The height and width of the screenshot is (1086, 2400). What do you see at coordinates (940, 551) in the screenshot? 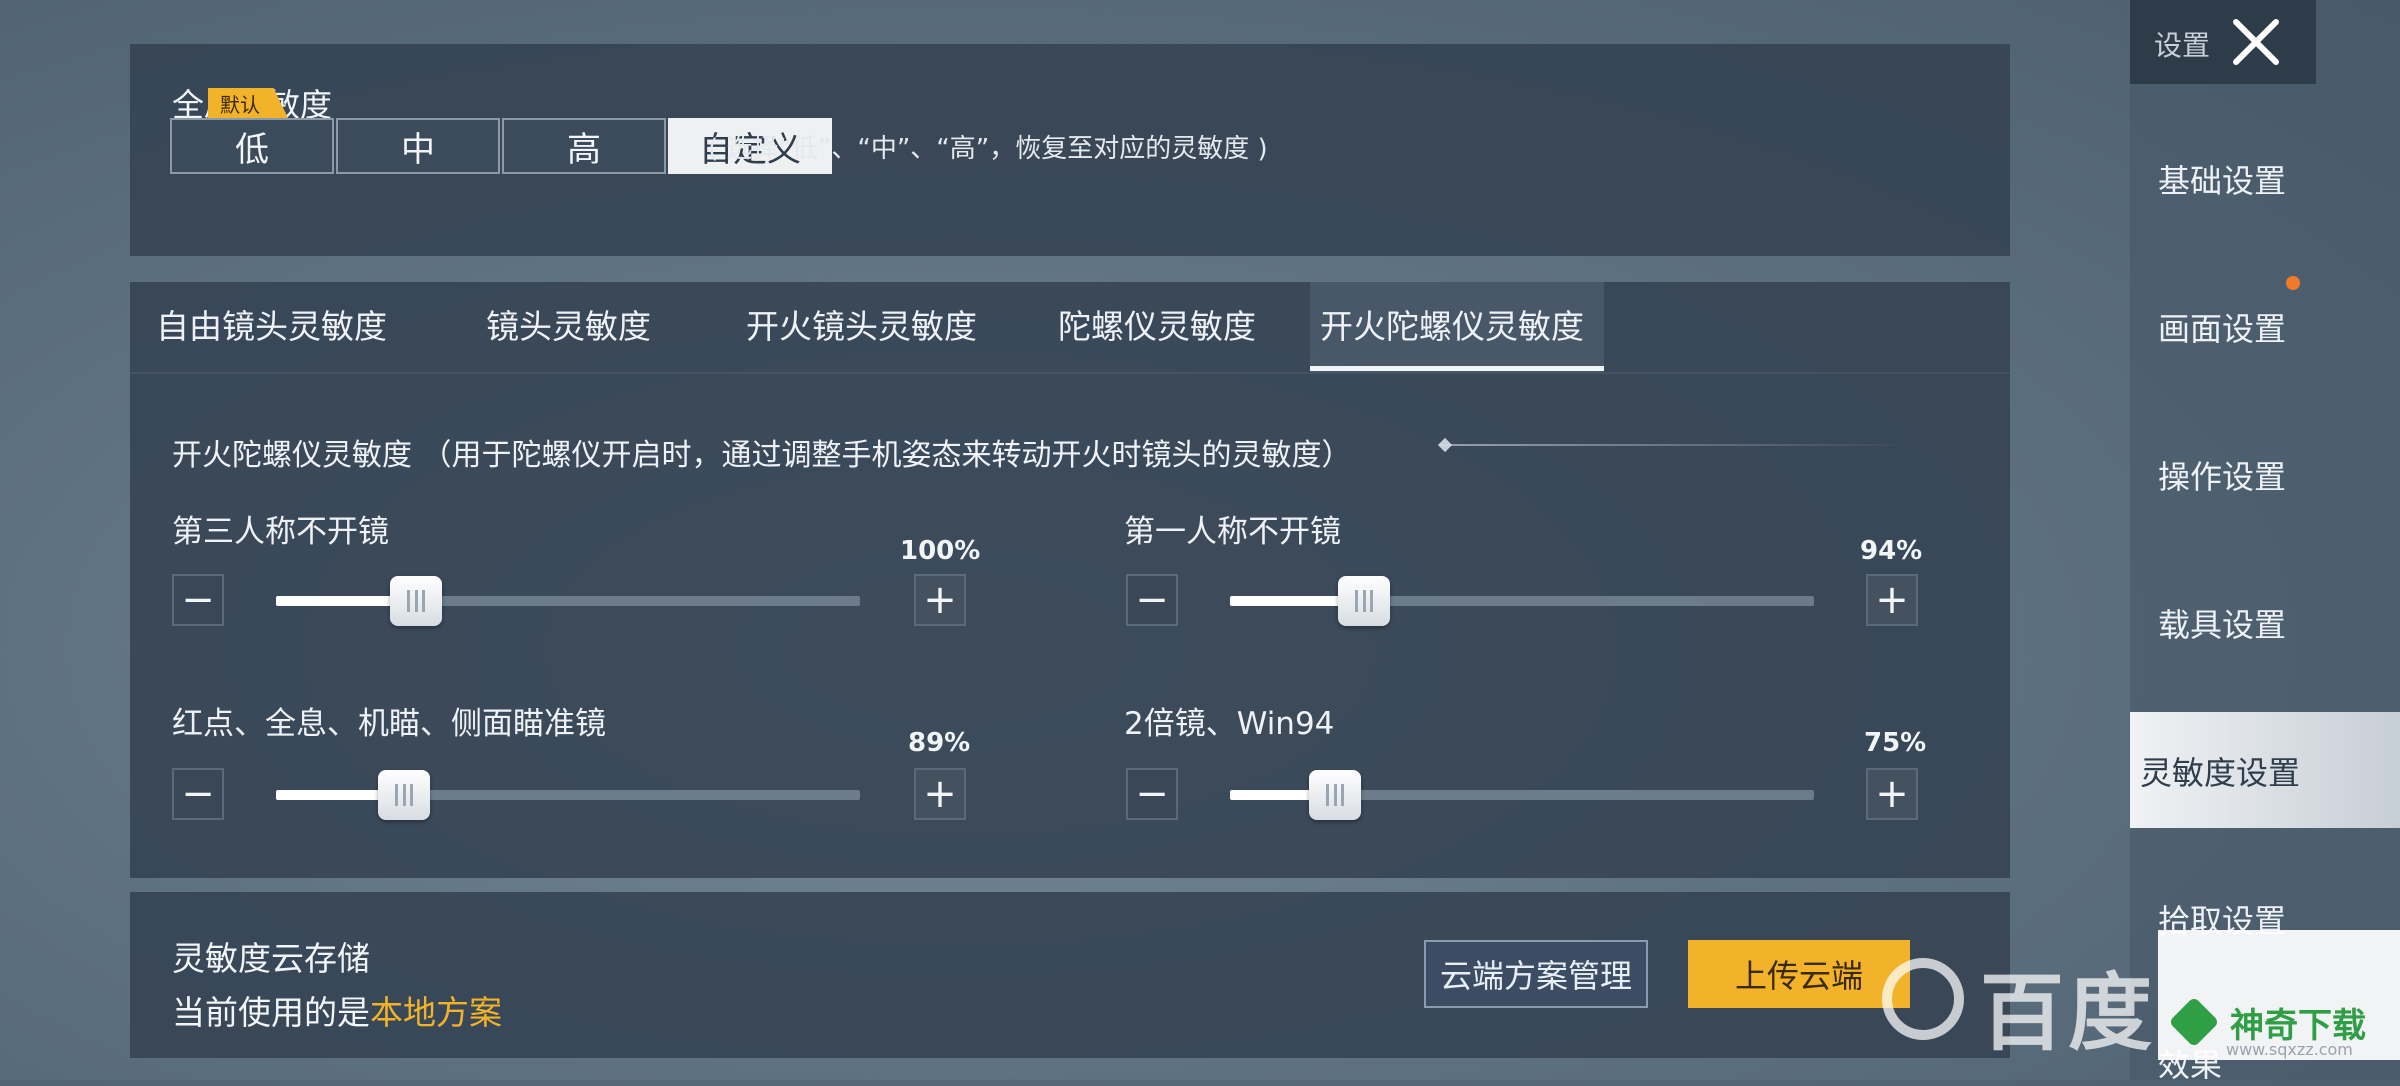
I see `slider-value-third-person: 100%` at bounding box center [940, 551].